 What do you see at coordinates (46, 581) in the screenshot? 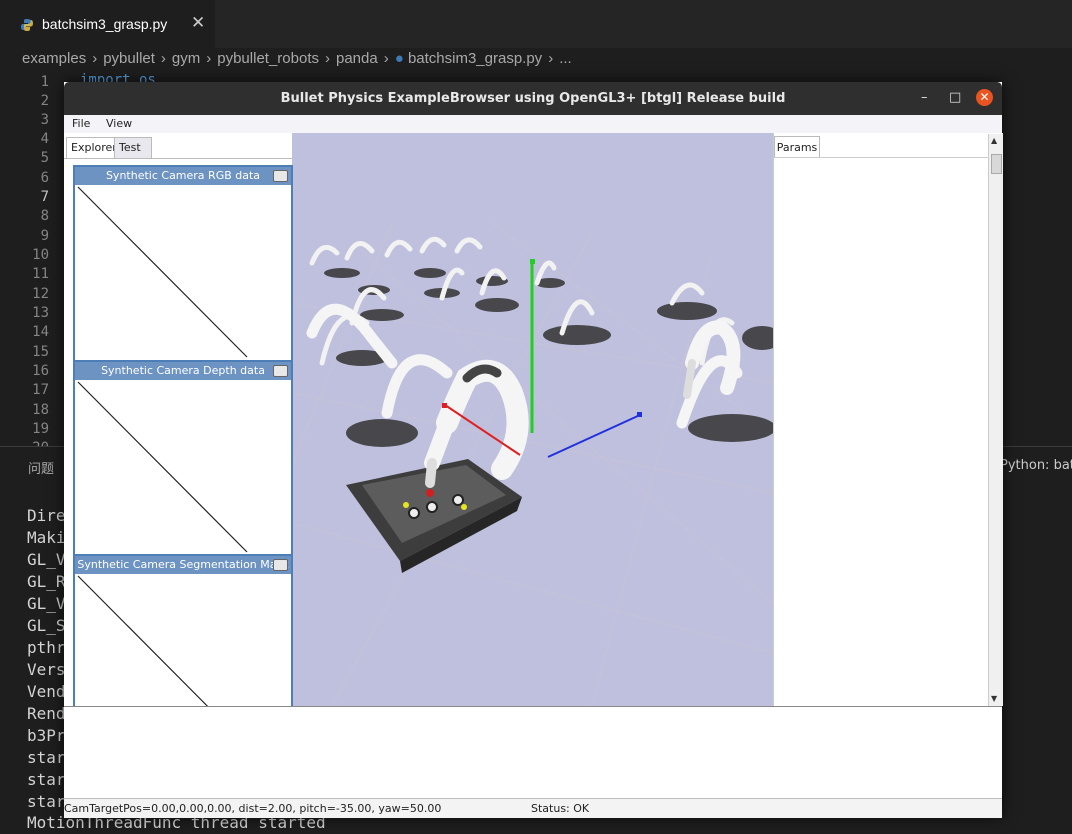
I see `terminal-line: GL_R` at bounding box center [46, 581].